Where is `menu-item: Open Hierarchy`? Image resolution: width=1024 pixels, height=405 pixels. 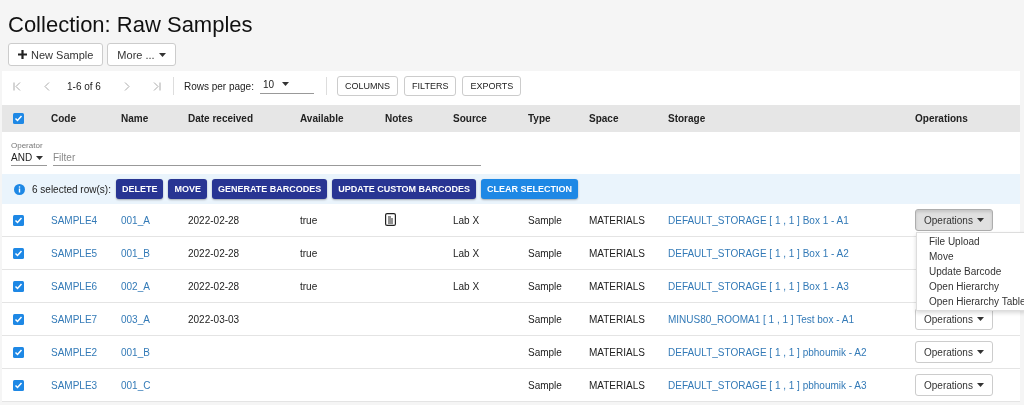 menu-item: Open Hierarchy is located at coordinates (970, 286).